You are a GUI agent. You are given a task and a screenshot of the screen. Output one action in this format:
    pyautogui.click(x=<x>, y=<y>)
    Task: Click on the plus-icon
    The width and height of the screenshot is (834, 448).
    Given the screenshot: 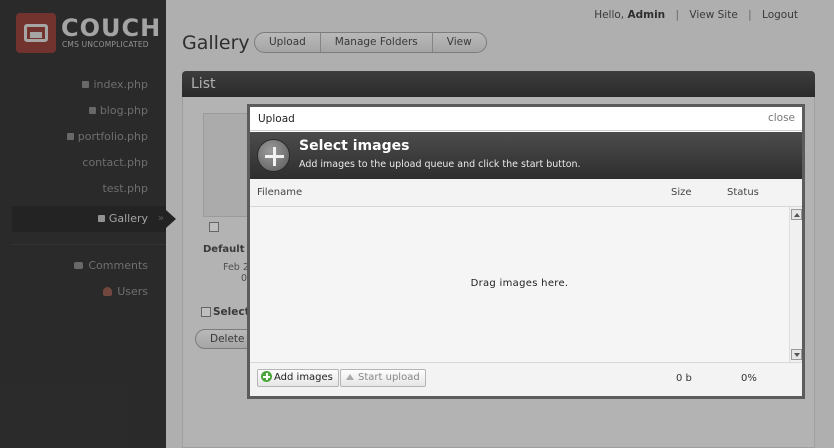 What is the action you would take?
    pyautogui.click(x=273, y=155)
    